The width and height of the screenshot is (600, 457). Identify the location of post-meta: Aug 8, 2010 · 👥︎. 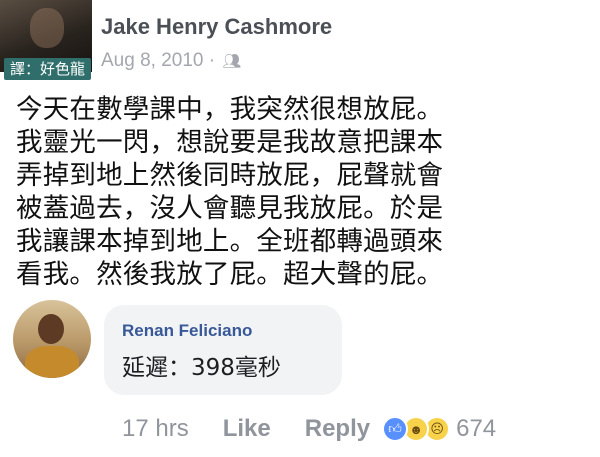
(171, 61).